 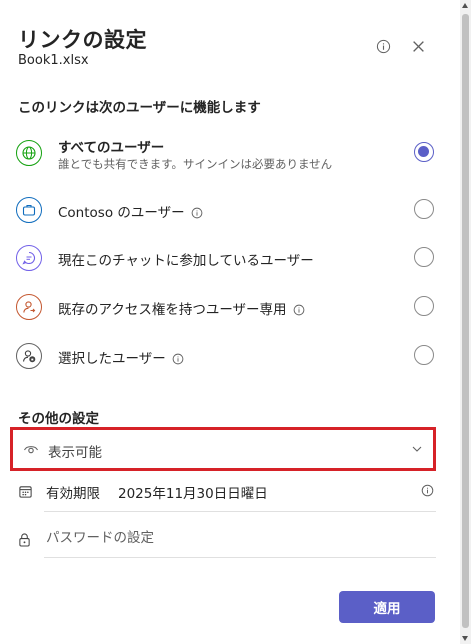 What do you see at coordinates (417, 449) in the screenshot?
I see `chevron-down-icon` at bounding box center [417, 449].